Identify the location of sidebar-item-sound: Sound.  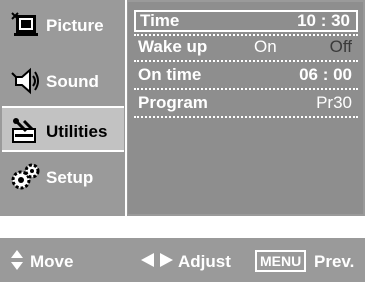
(63, 81).